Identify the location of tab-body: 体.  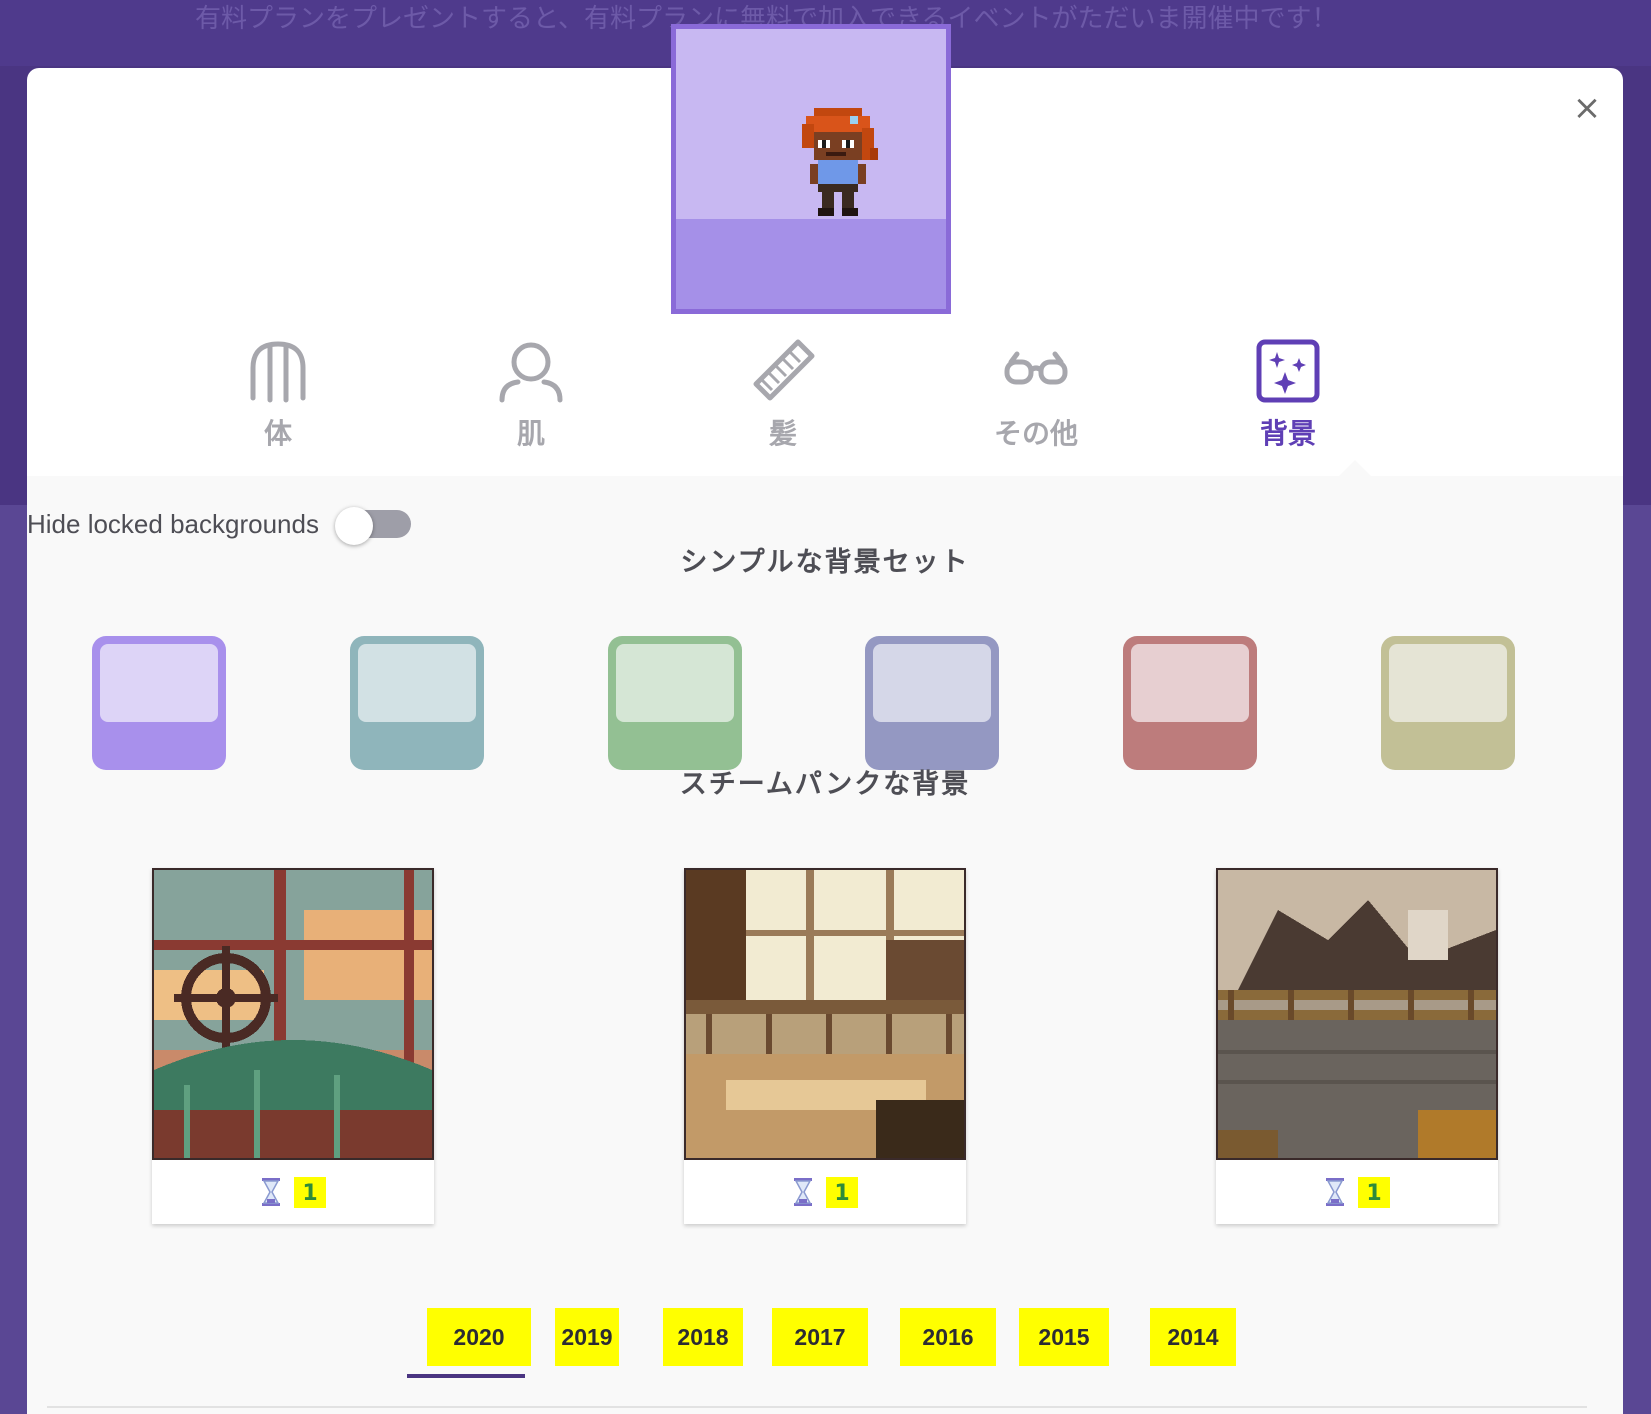
(278, 395).